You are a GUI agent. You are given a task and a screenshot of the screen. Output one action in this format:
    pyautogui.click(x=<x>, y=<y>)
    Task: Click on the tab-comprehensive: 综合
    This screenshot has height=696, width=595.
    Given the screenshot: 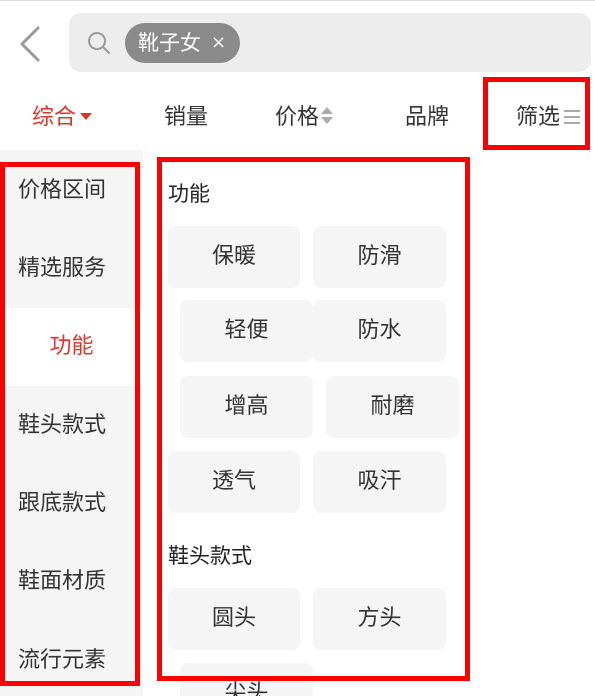 What is the action you would take?
    pyautogui.click(x=62, y=118)
    